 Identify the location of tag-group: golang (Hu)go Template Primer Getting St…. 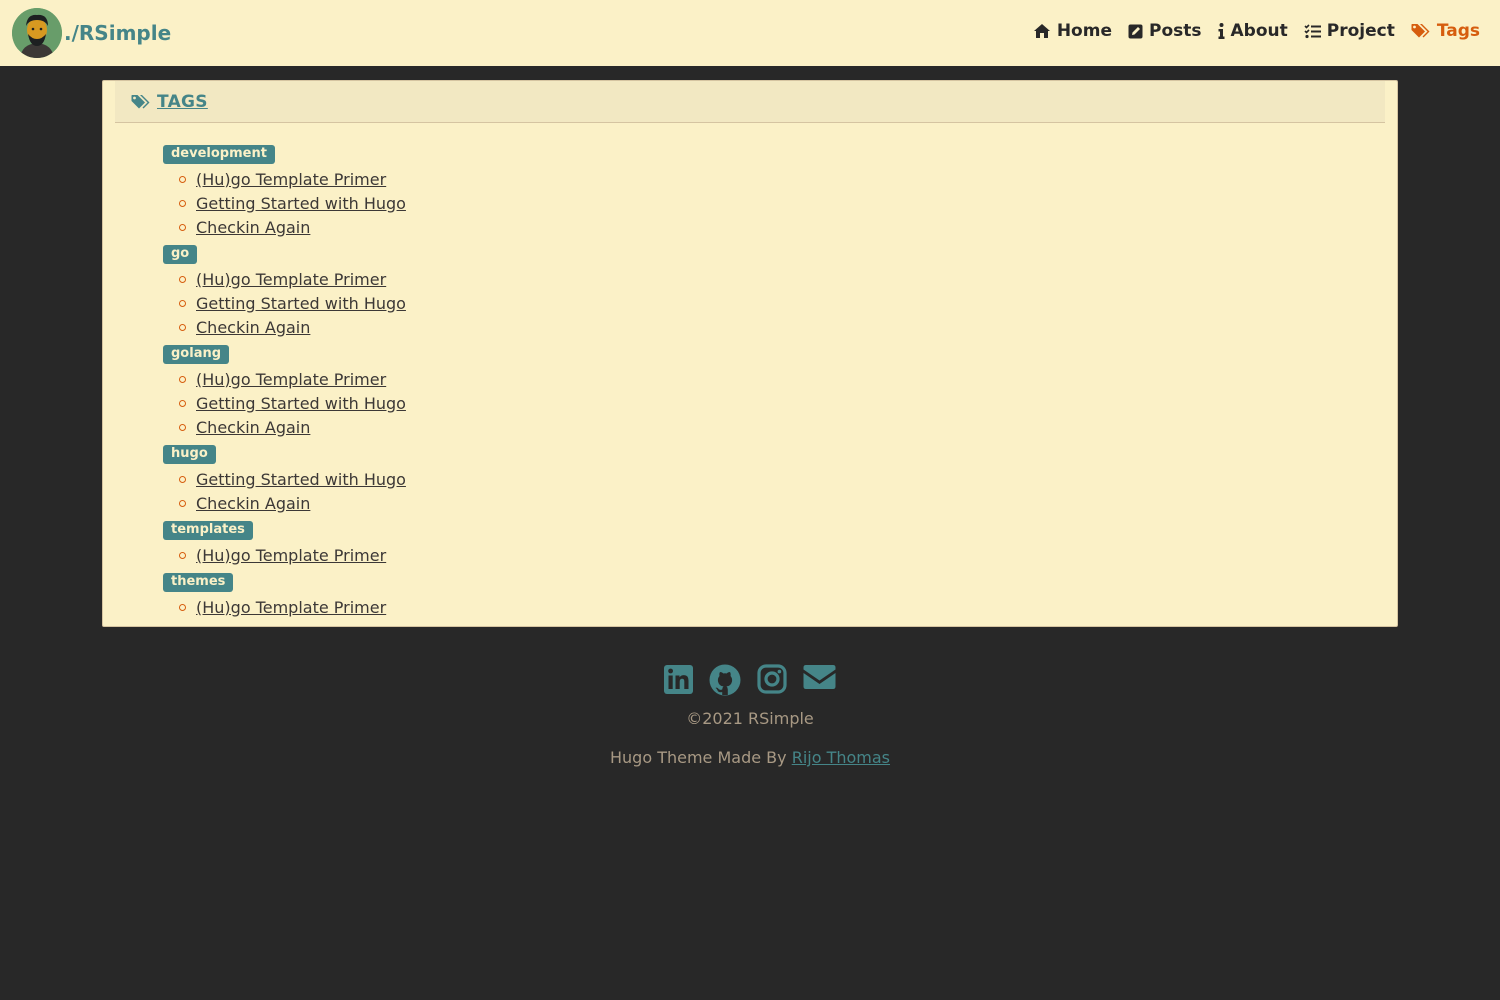
(780, 392).